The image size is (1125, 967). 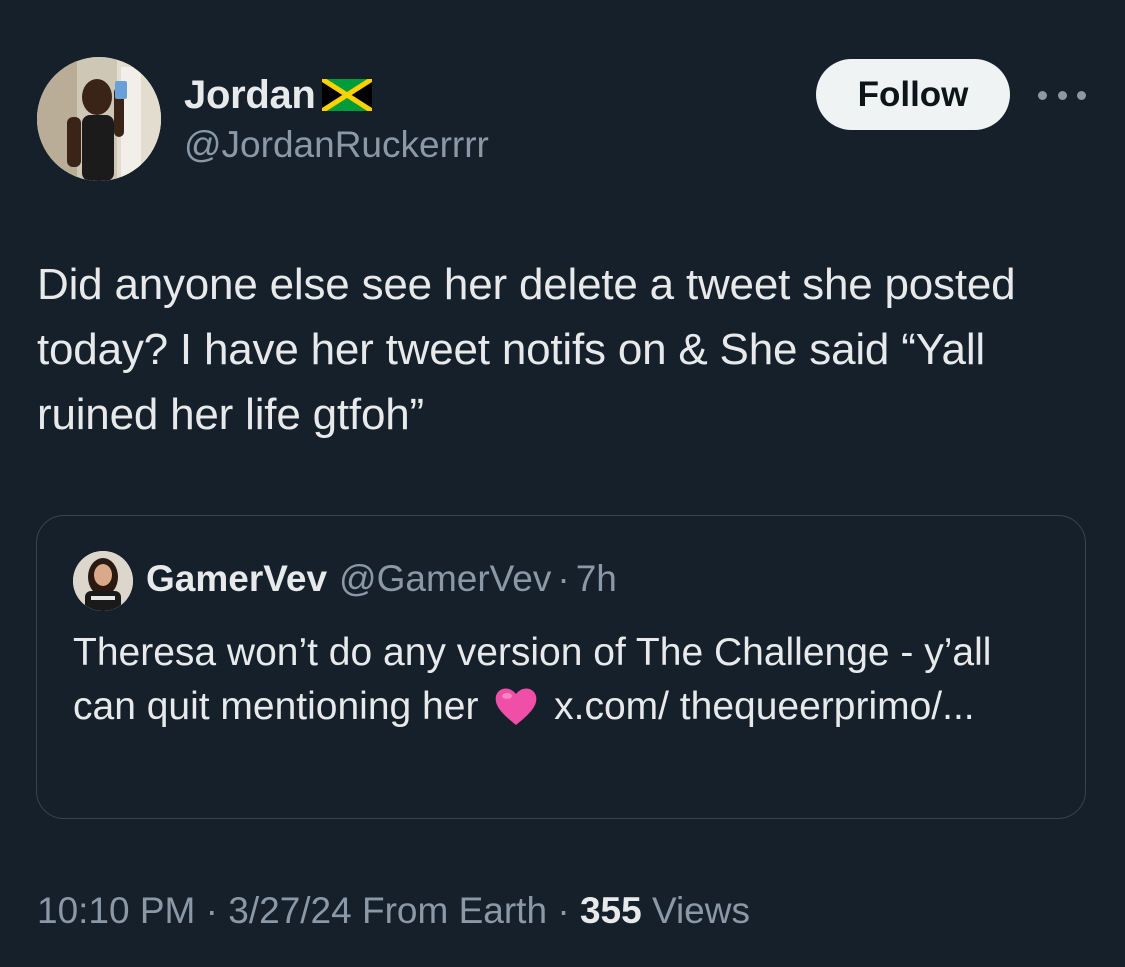 What do you see at coordinates (336, 145) in the screenshot?
I see `author-handle: @JordanRuckerrrr` at bounding box center [336, 145].